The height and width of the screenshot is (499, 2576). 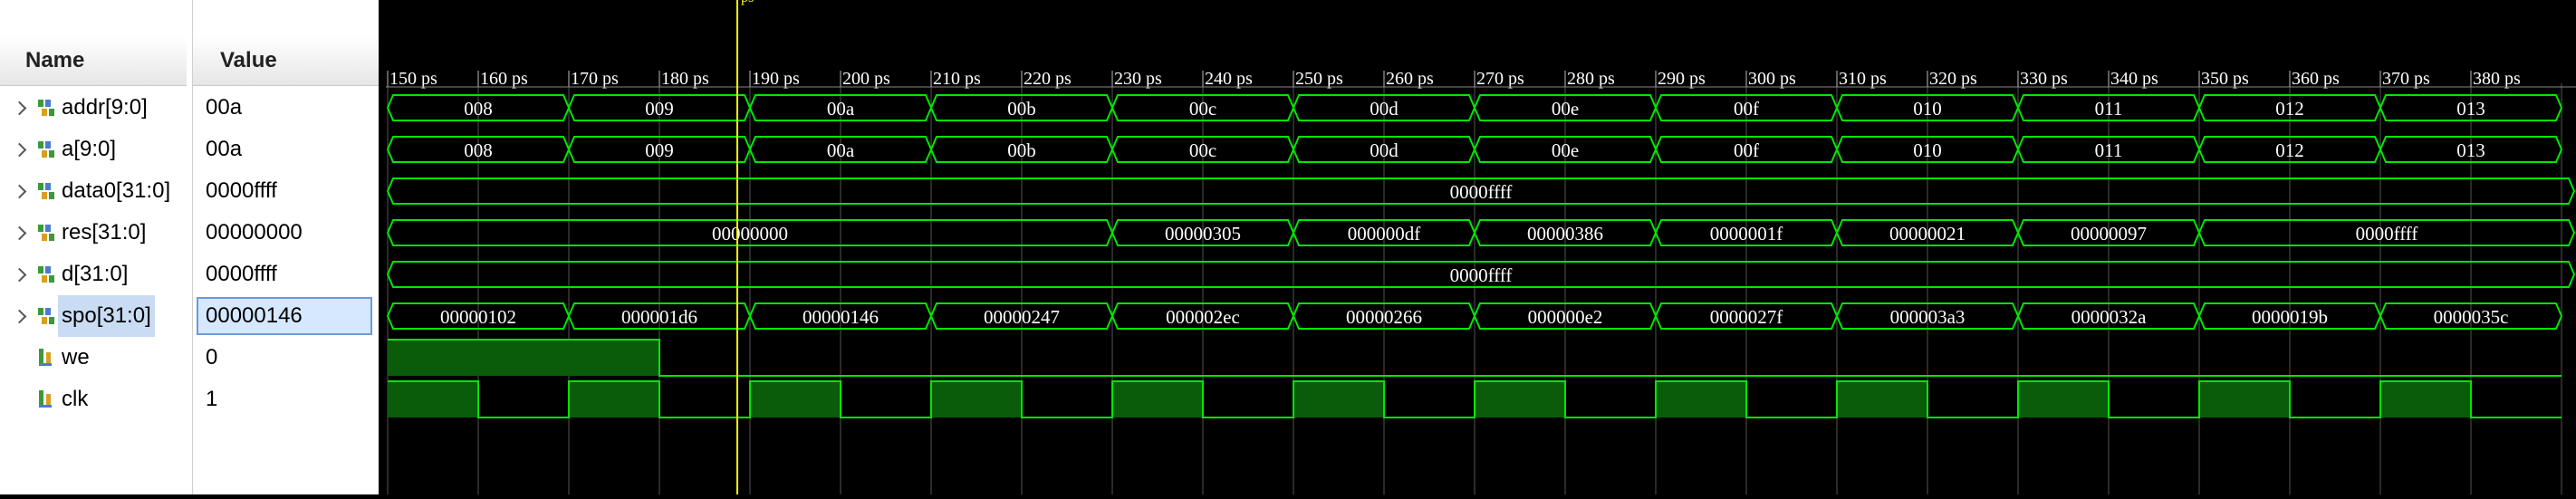 I want to click on bus-value-label: 0000035c, so click(x=2471, y=317).